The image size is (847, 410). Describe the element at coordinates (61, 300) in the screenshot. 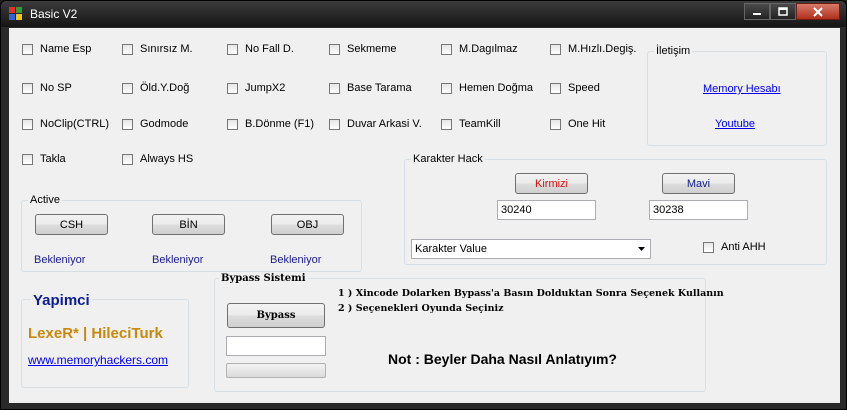

I see `yapimci-title: Yapimci` at that location.